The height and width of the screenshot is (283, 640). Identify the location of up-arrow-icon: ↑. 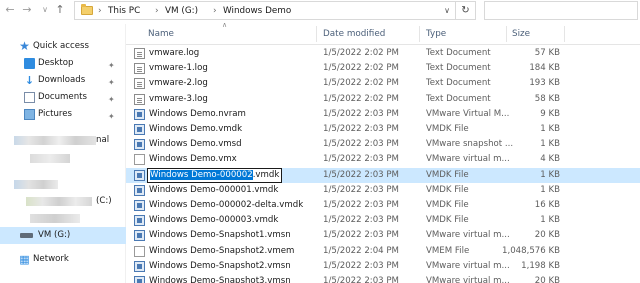
(60, 10).